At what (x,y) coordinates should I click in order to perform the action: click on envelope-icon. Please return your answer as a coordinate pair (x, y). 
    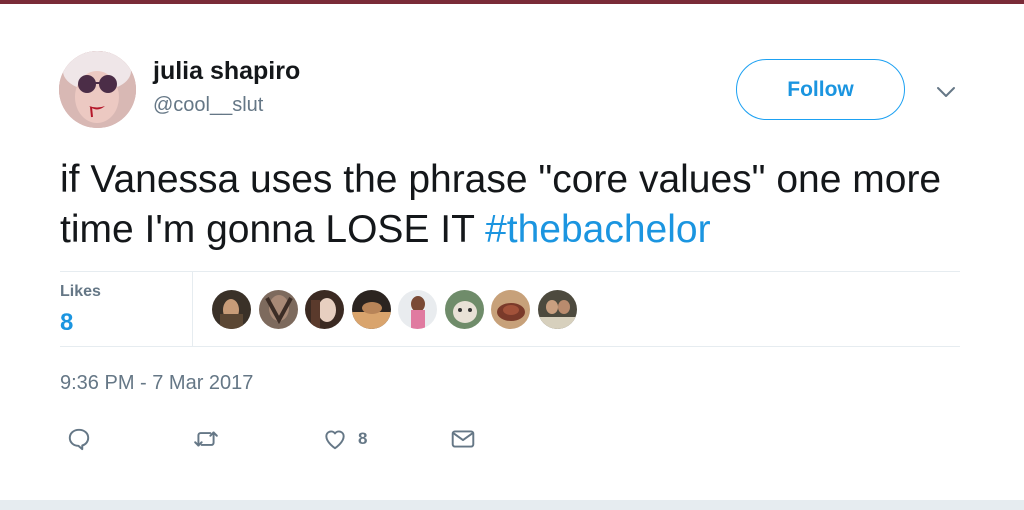
    Looking at the image, I should click on (463, 439).